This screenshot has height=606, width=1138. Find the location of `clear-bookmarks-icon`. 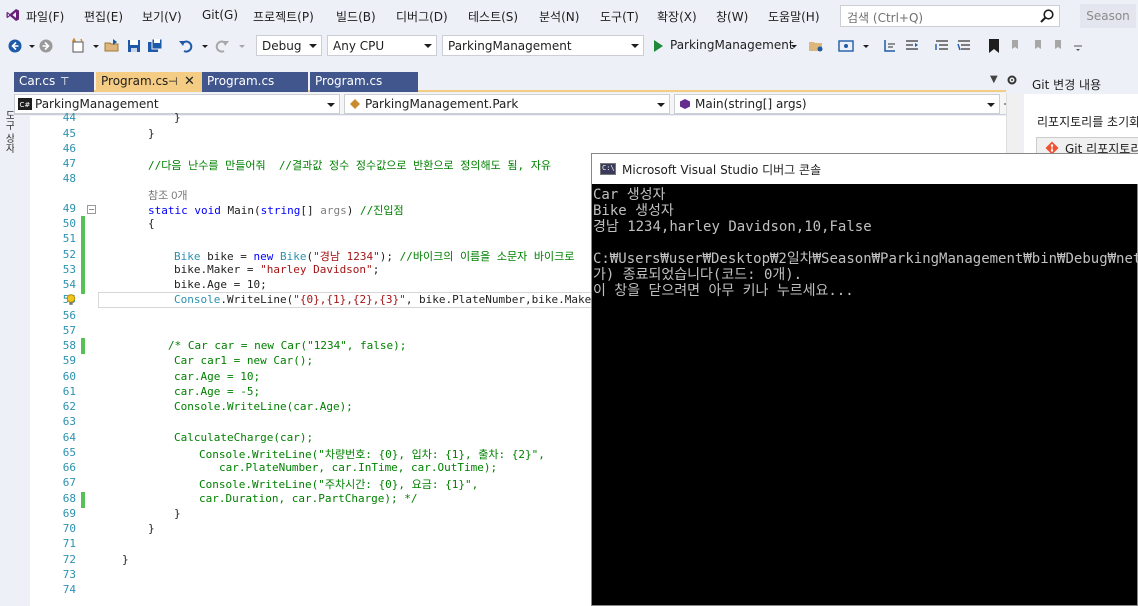

clear-bookmarks-icon is located at coordinates (1060, 46).